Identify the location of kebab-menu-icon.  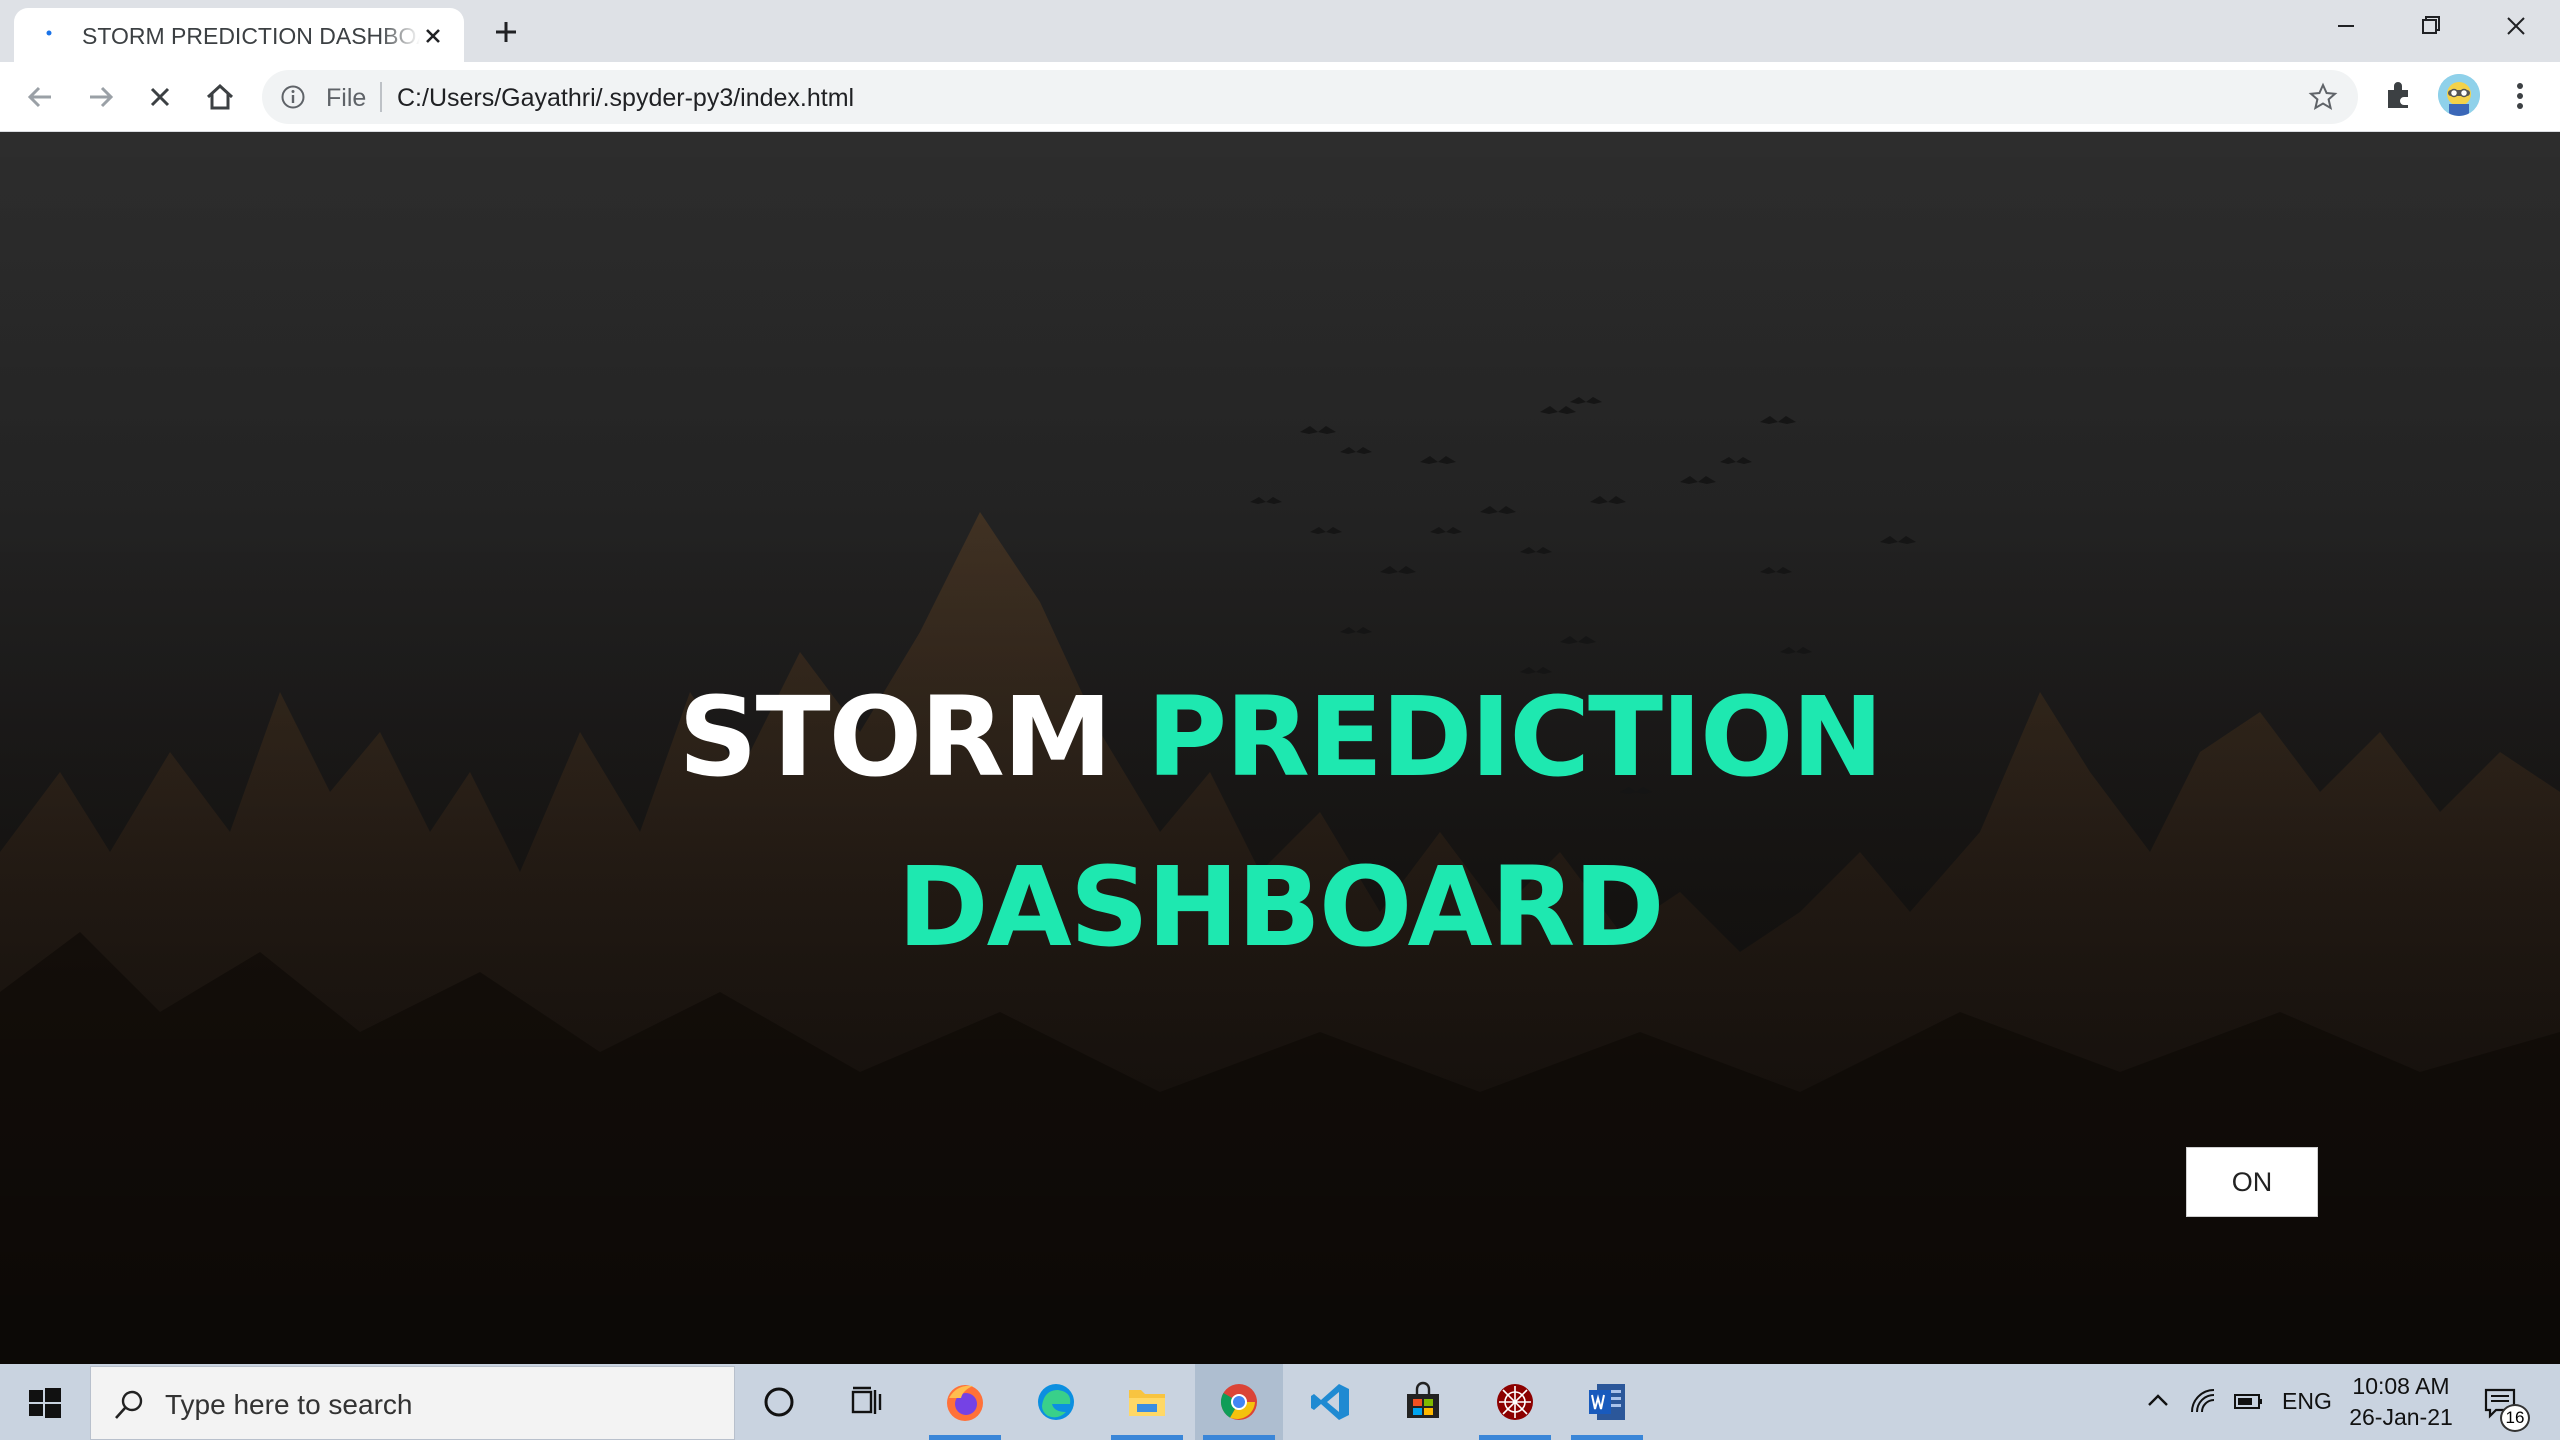
(2520, 96).